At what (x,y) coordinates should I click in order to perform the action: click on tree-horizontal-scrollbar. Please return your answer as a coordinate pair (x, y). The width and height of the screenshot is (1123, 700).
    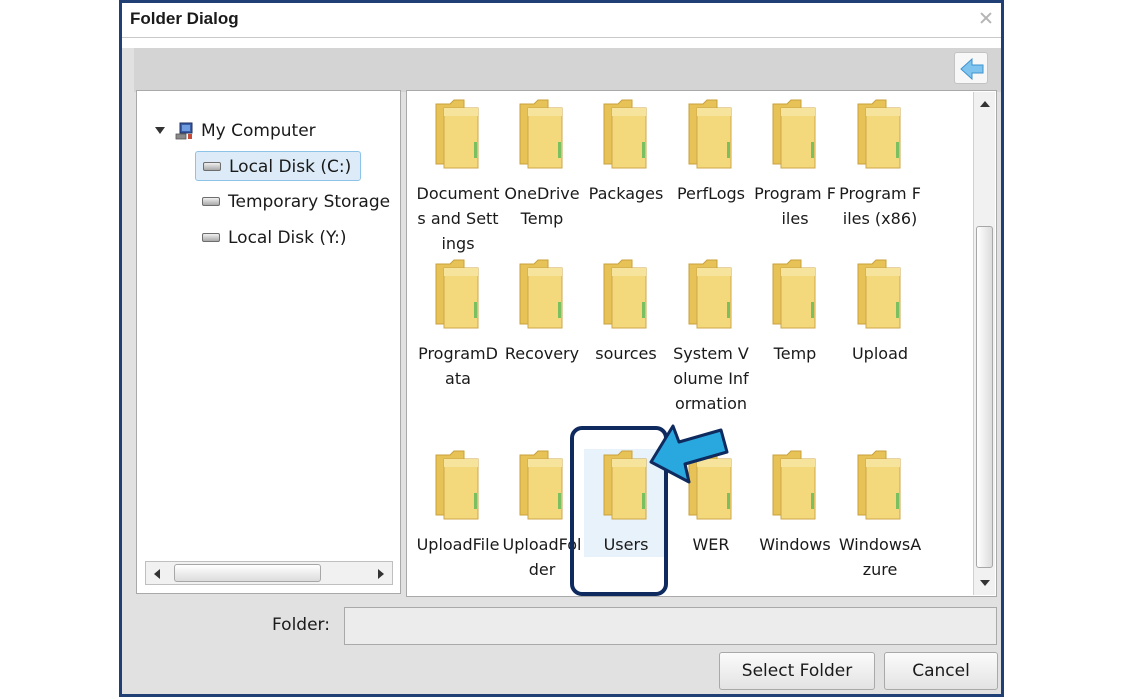
    Looking at the image, I should click on (269, 573).